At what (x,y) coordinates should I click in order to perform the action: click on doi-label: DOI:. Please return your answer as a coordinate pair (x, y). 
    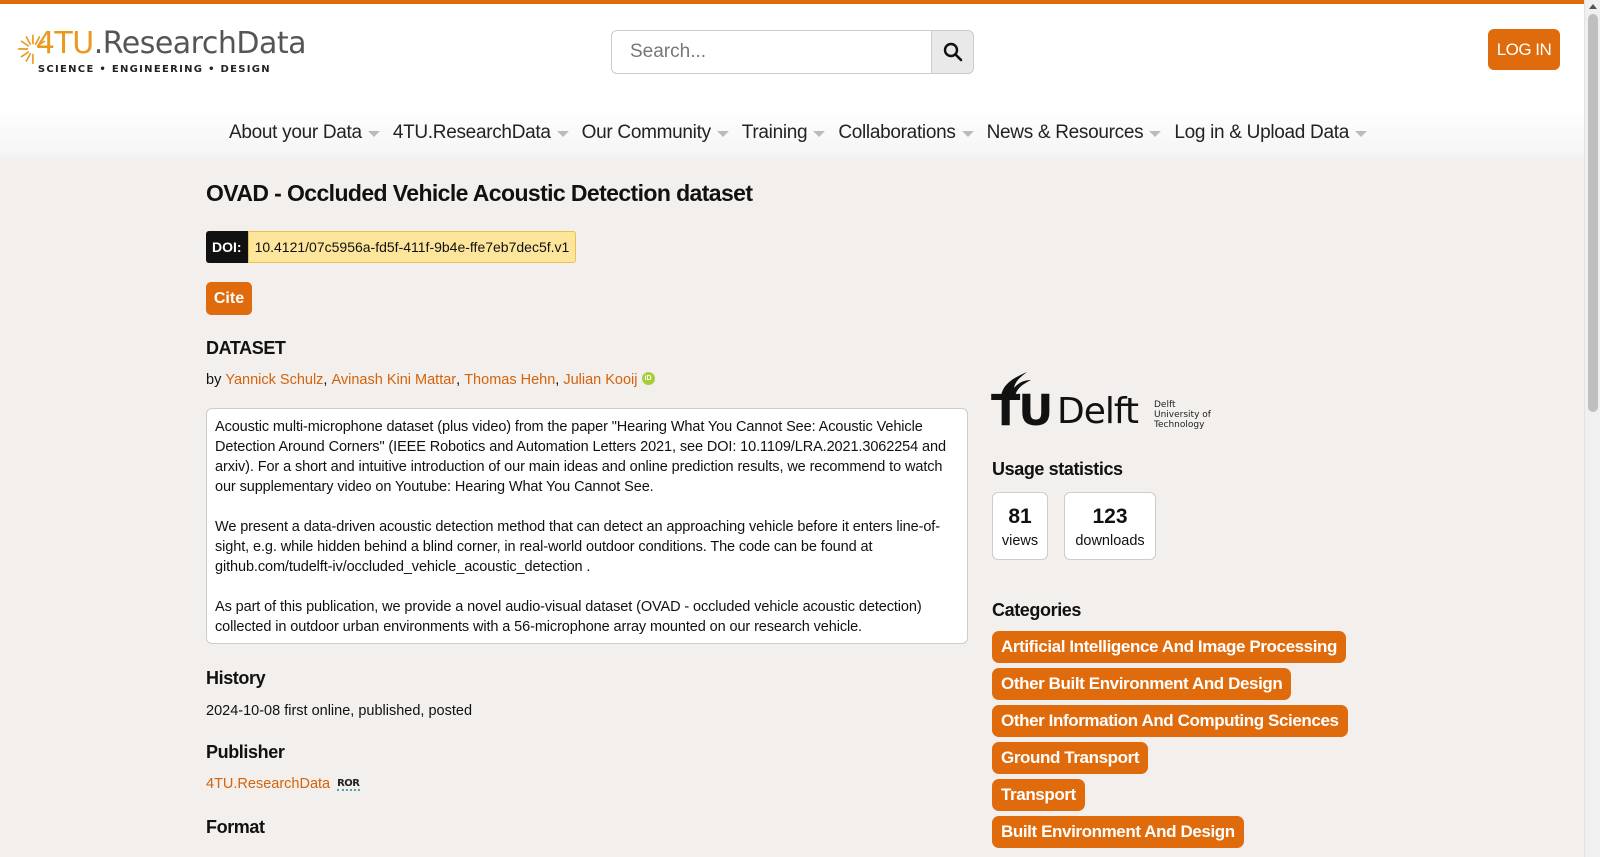
    Looking at the image, I should click on (227, 247).